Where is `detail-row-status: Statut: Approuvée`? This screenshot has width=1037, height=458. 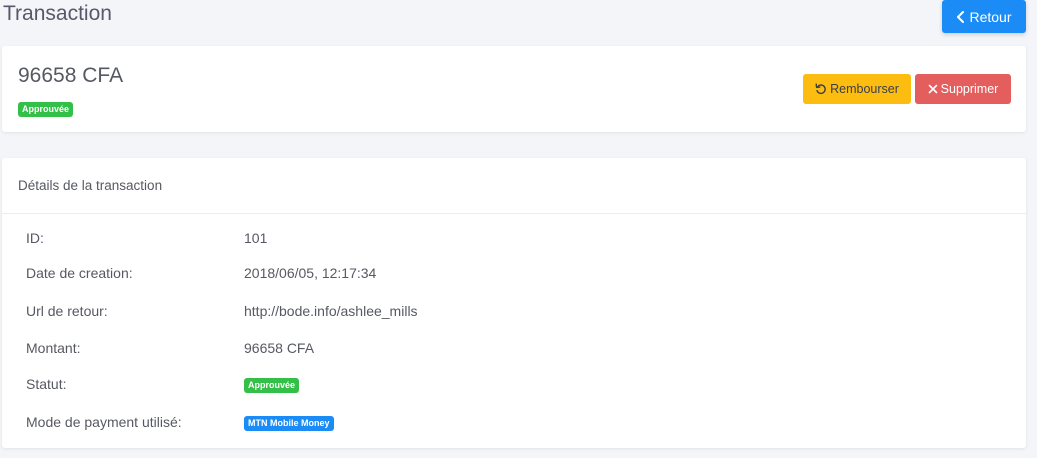 detail-row-status: Statut: Approuvée is located at coordinates (514, 384).